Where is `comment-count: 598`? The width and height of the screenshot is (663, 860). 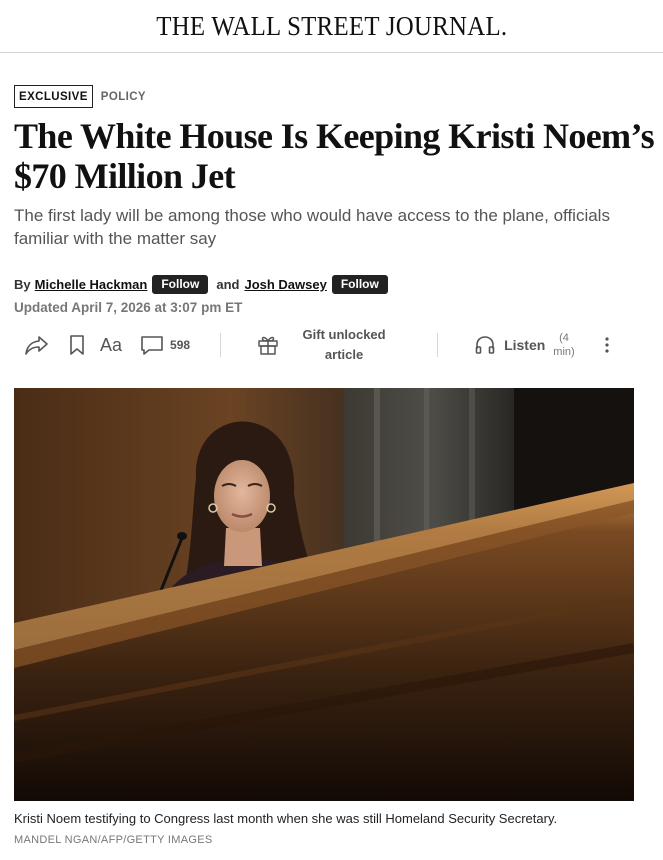
comment-count: 598 is located at coordinates (180, 345).